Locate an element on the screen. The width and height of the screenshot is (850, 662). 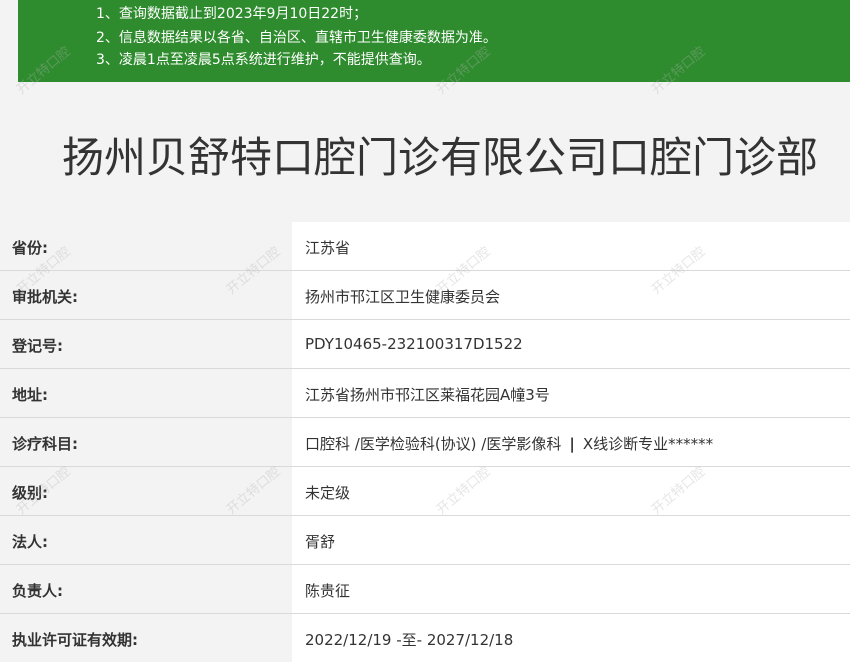
row-value: 江苏省 is located at coordinates (328, 248).